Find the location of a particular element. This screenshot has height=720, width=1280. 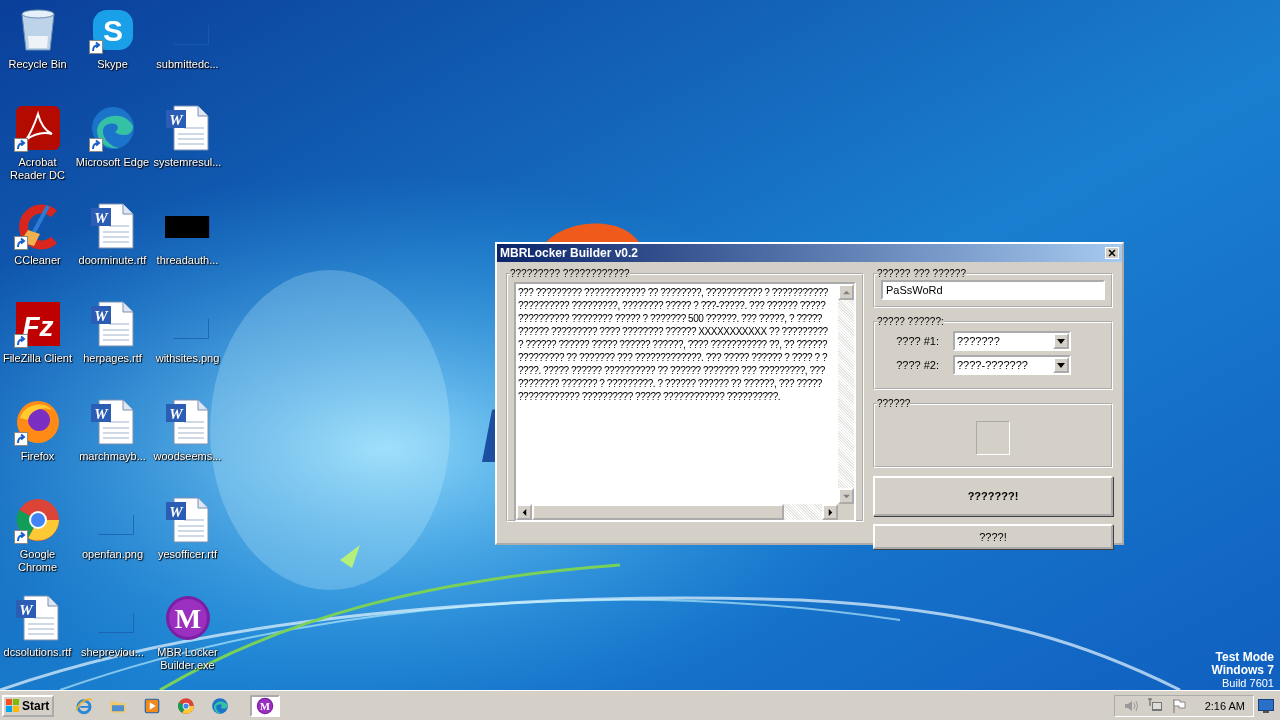

icon-label: Firefox is located at coordinates (37, 456).